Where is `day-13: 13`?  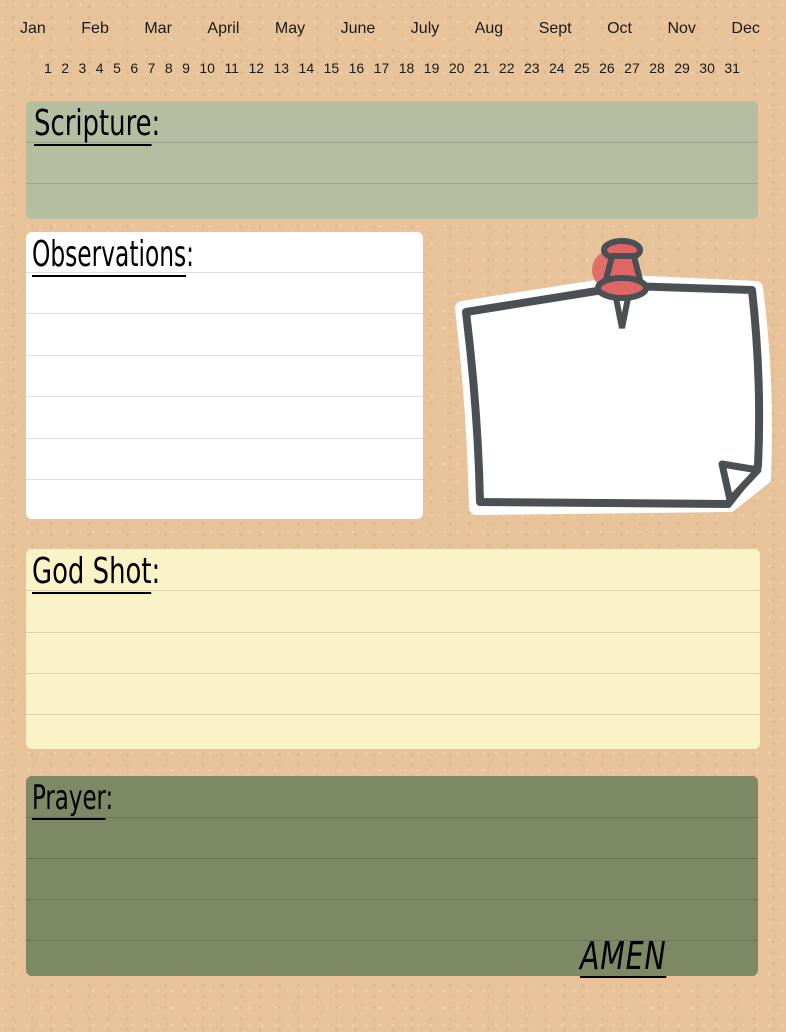
day-13: 13 is located at coordinates (282, 68).